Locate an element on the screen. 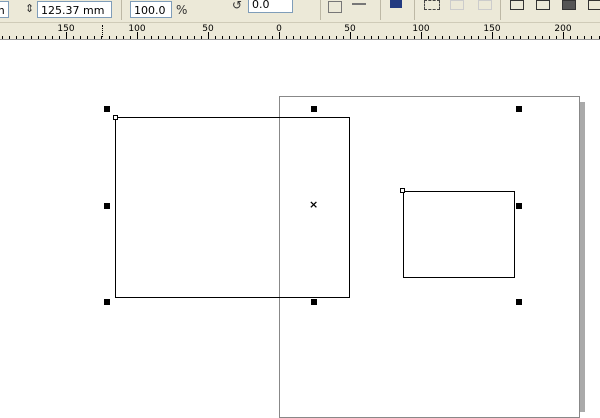  scale-value: 100.0 is located at coordinates (150, 10).